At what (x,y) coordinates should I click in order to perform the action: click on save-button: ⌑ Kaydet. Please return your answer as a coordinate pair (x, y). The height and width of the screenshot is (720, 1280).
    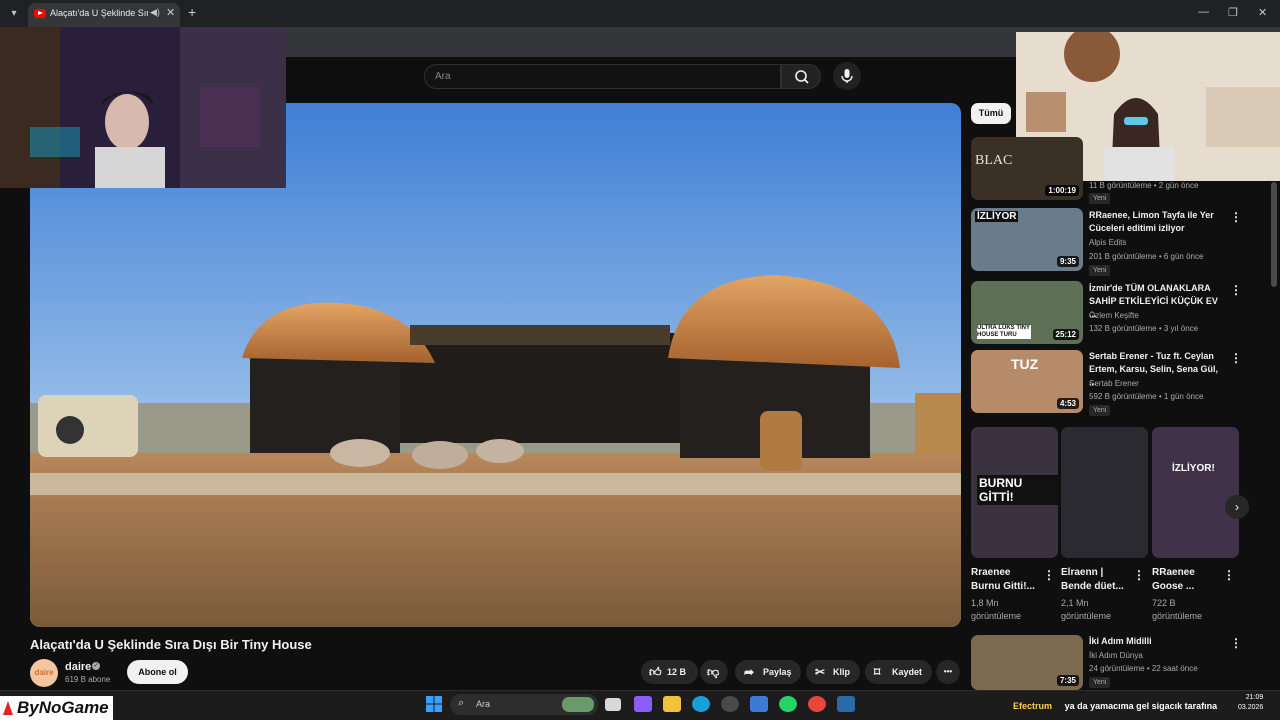
    Looking at the image, I should click on (898, 672).